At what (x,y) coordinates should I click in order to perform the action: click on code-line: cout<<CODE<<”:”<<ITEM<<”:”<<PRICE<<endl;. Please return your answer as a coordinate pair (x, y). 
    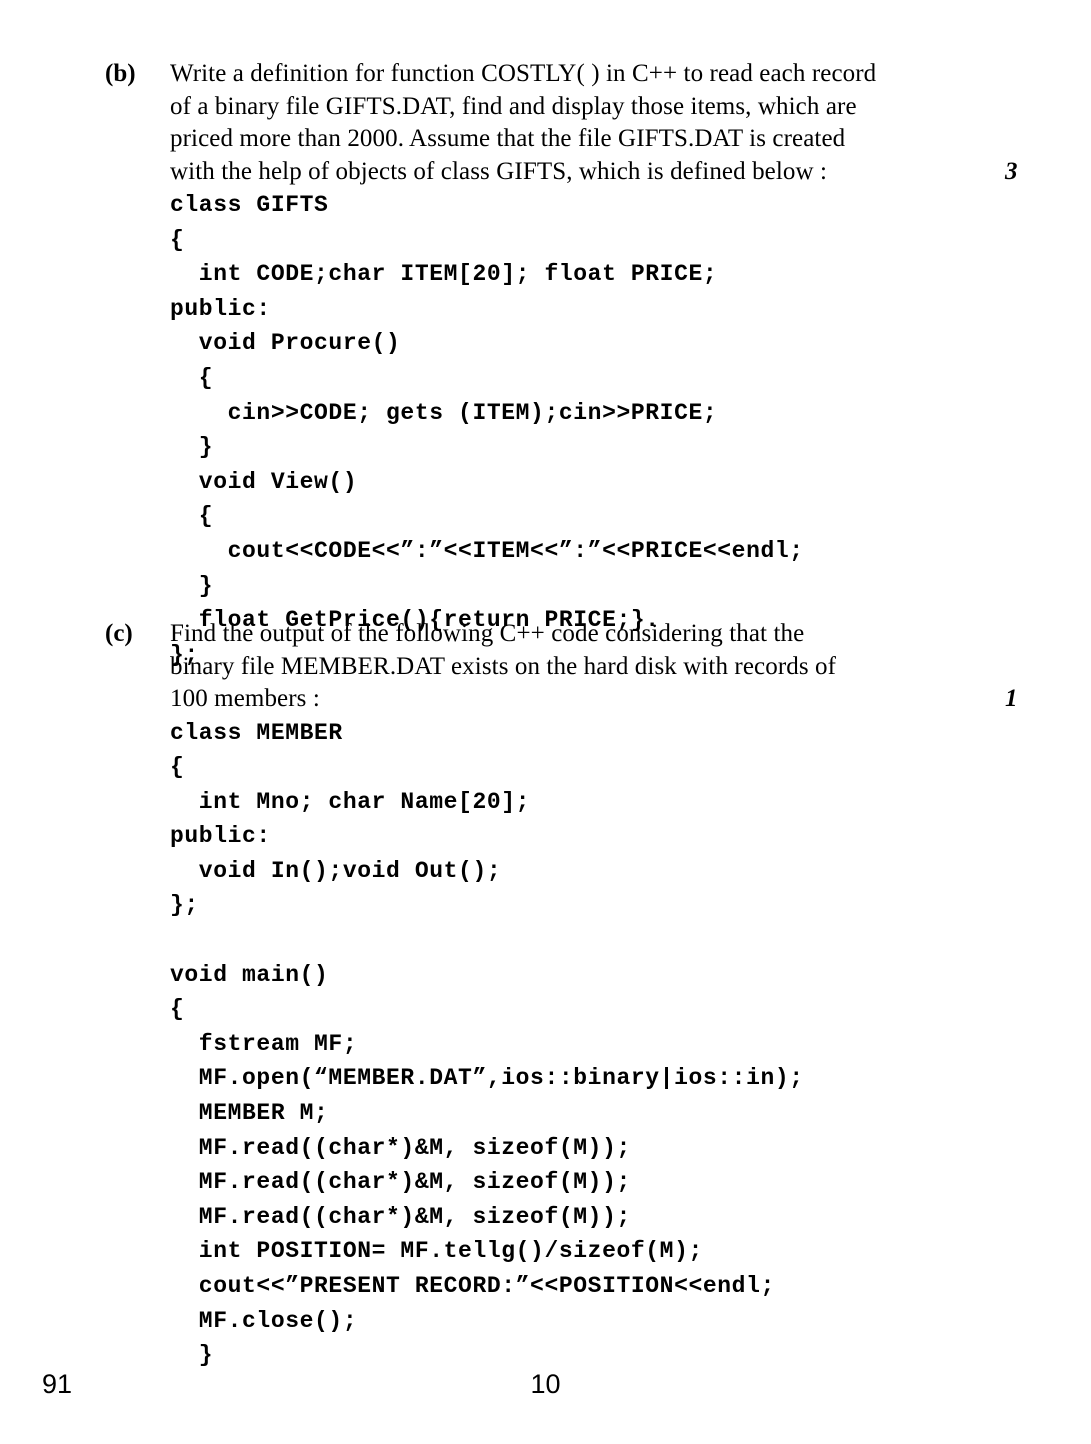
    Looking at the image, I should click on (487, 550).